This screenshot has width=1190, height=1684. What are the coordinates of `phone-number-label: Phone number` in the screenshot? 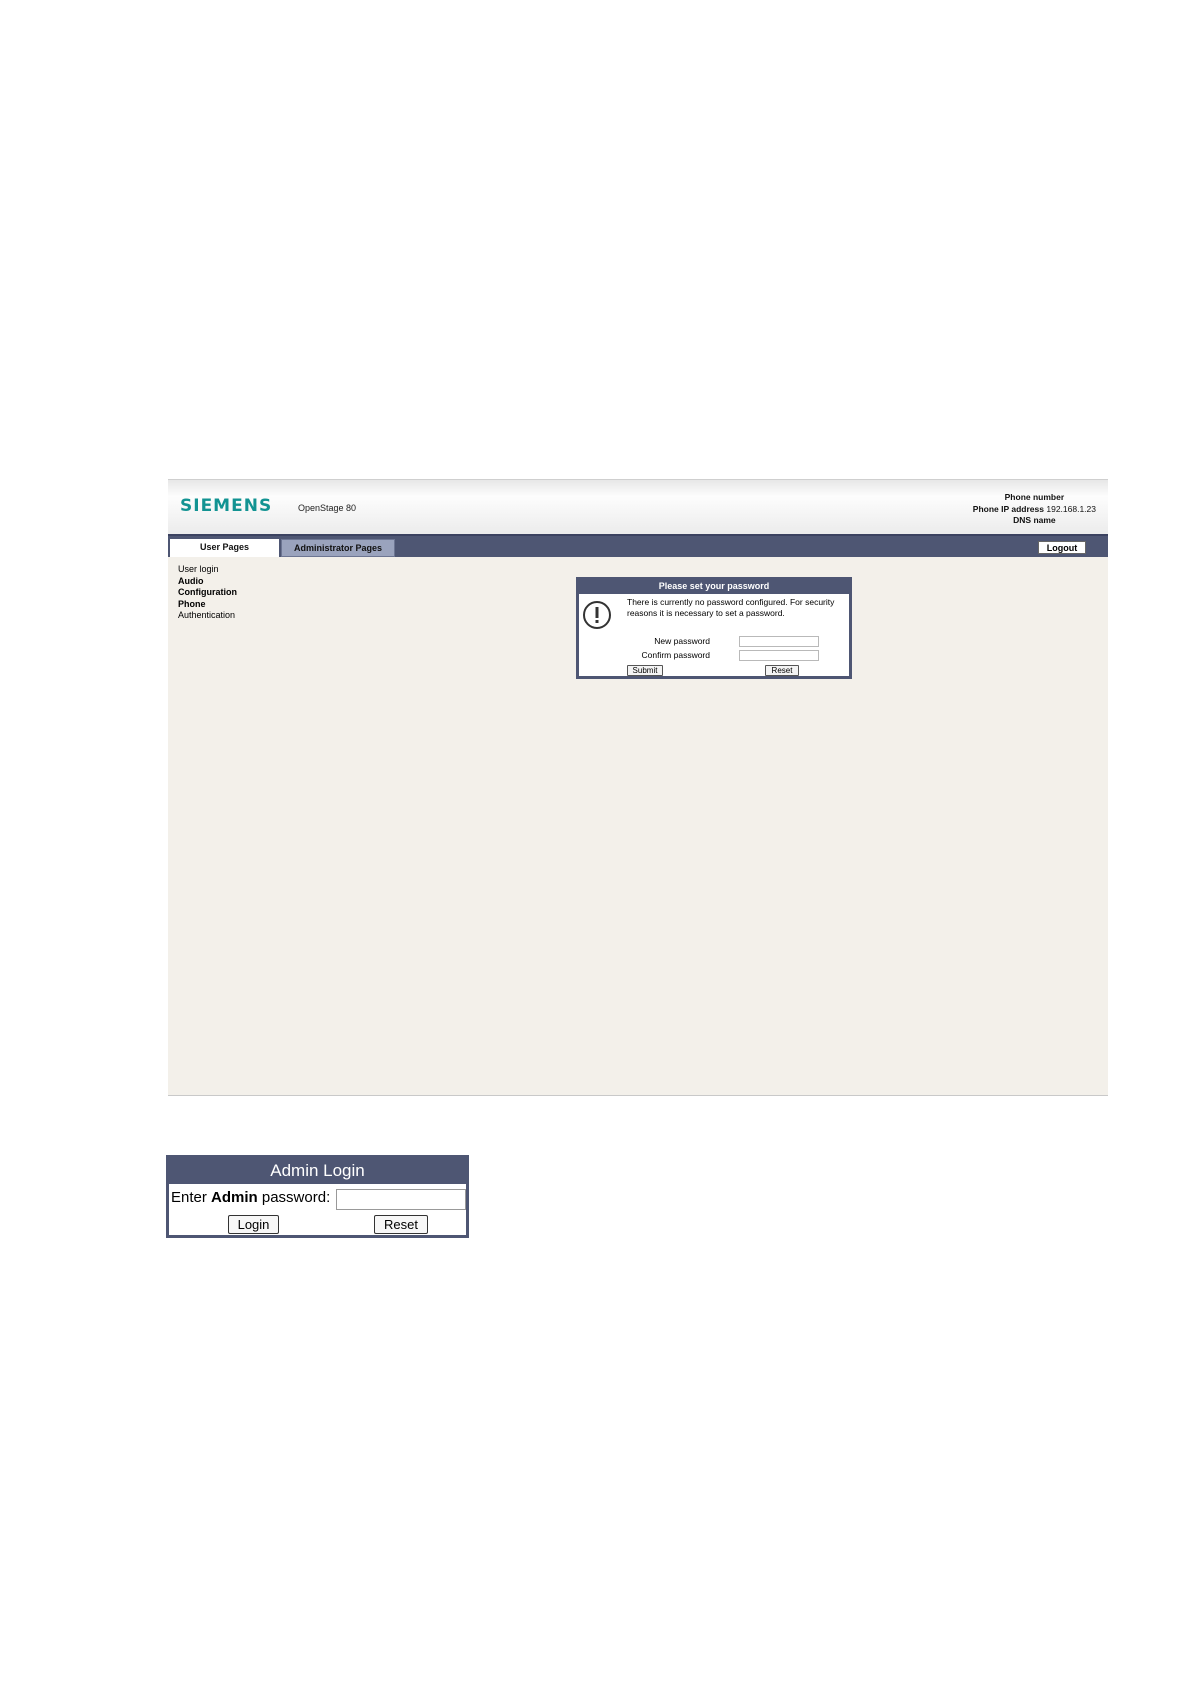 It's located at (1034, 497).